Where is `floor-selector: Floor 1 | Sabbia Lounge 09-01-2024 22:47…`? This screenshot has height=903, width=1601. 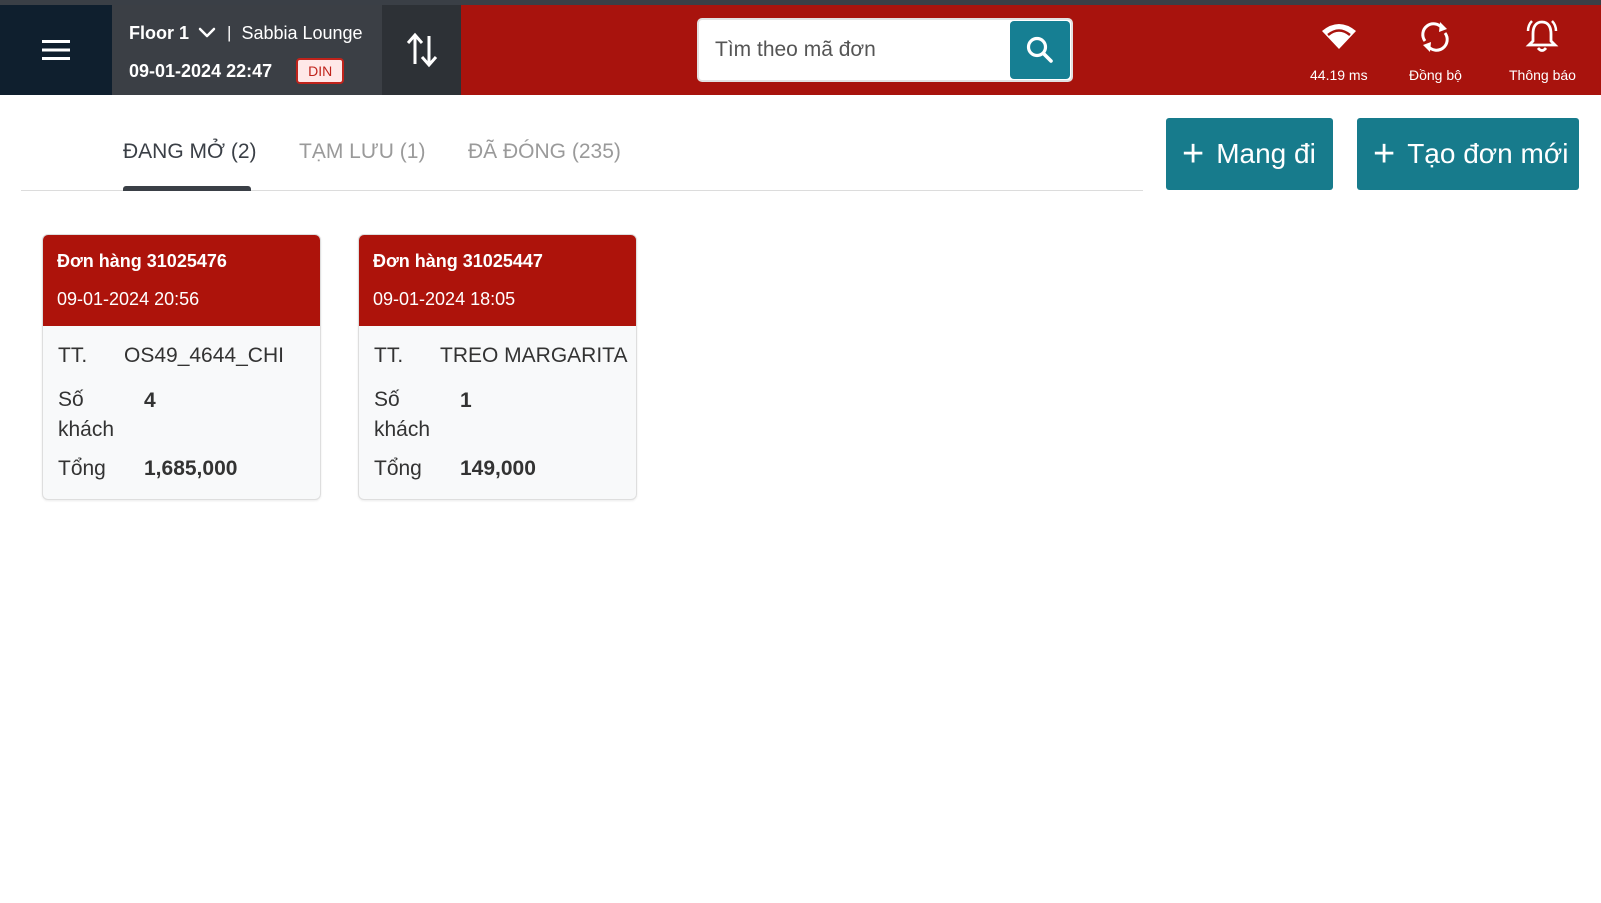 floor-selector: Floor 1 | Sabbia Lounge 09-01-2024 22:47… is located at coordinates (247, 50).